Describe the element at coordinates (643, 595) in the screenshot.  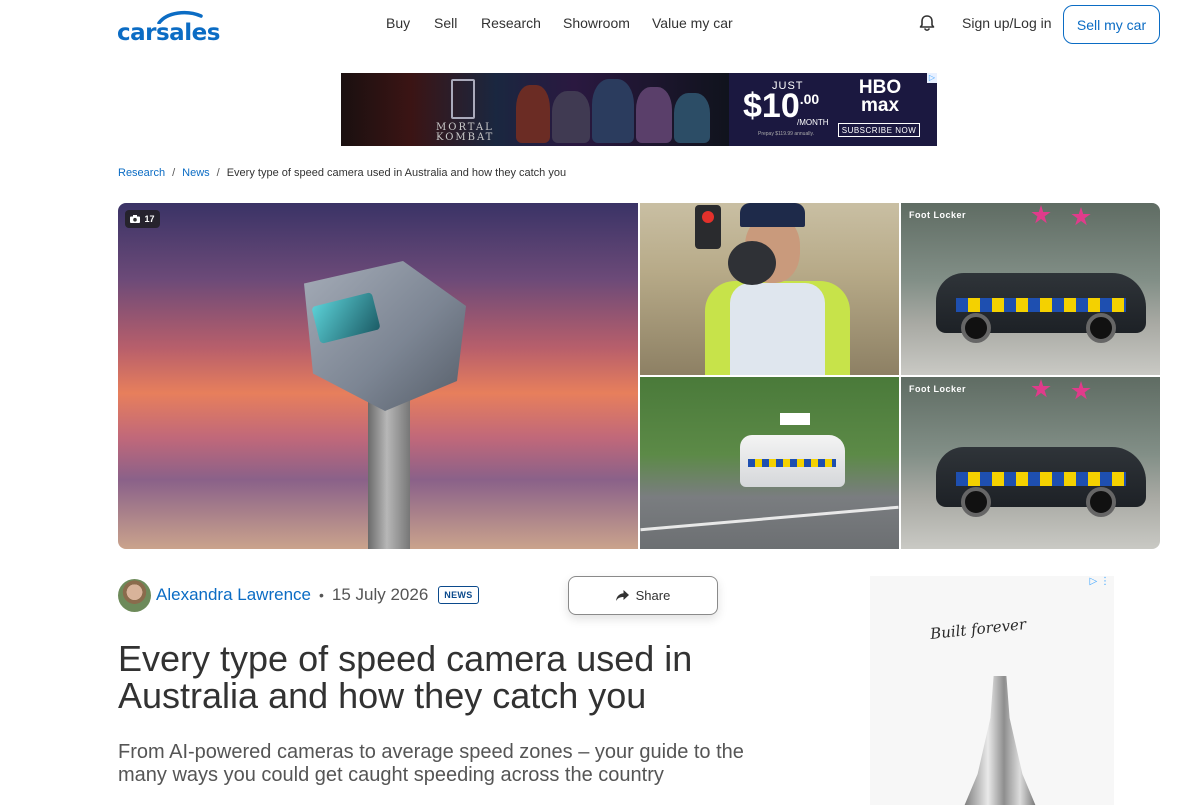
I see `share-button: Share` at that location.